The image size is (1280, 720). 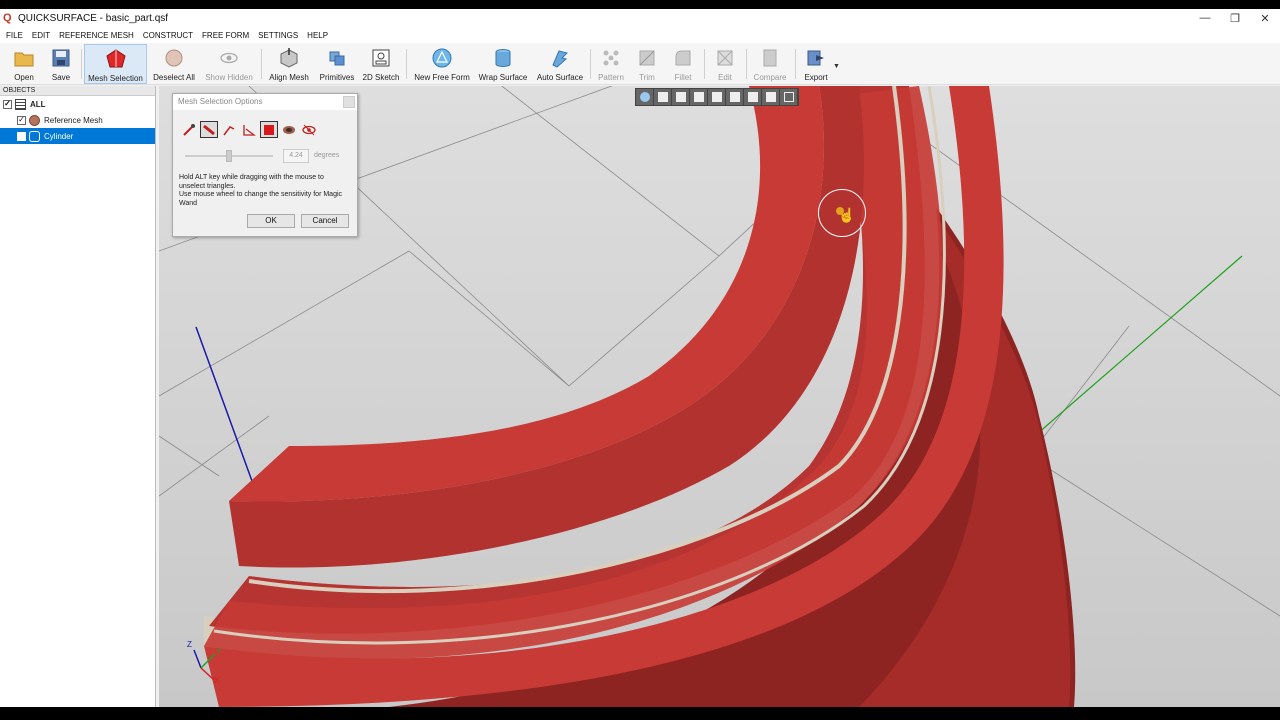 I want to click on show-hidden-label: Show Hidden, so click(x=229, y=77).